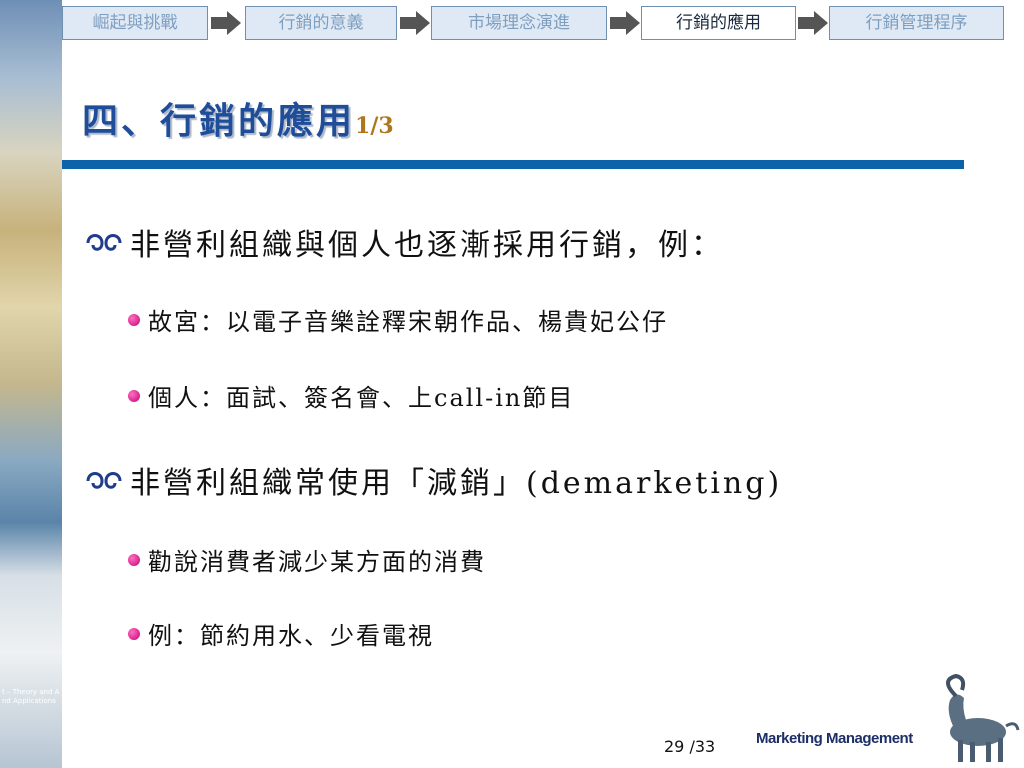 This screenshot has width=1024, height=768. Describe the element at coordinates (427, 245) in the screenshot. I see `bullet-text: 非營利組織與個人也逐漸採用行銷，例：` at that location.